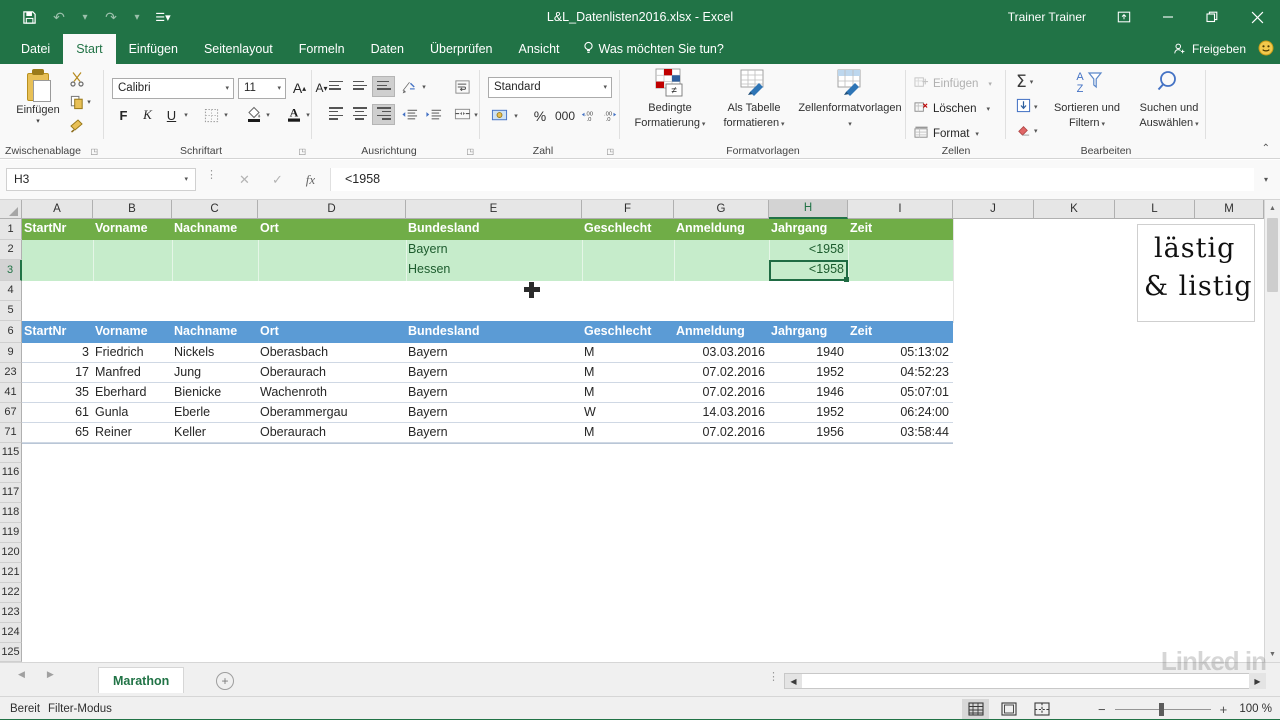  I want to click on share-button: Freigeben, so click(1209, 49).